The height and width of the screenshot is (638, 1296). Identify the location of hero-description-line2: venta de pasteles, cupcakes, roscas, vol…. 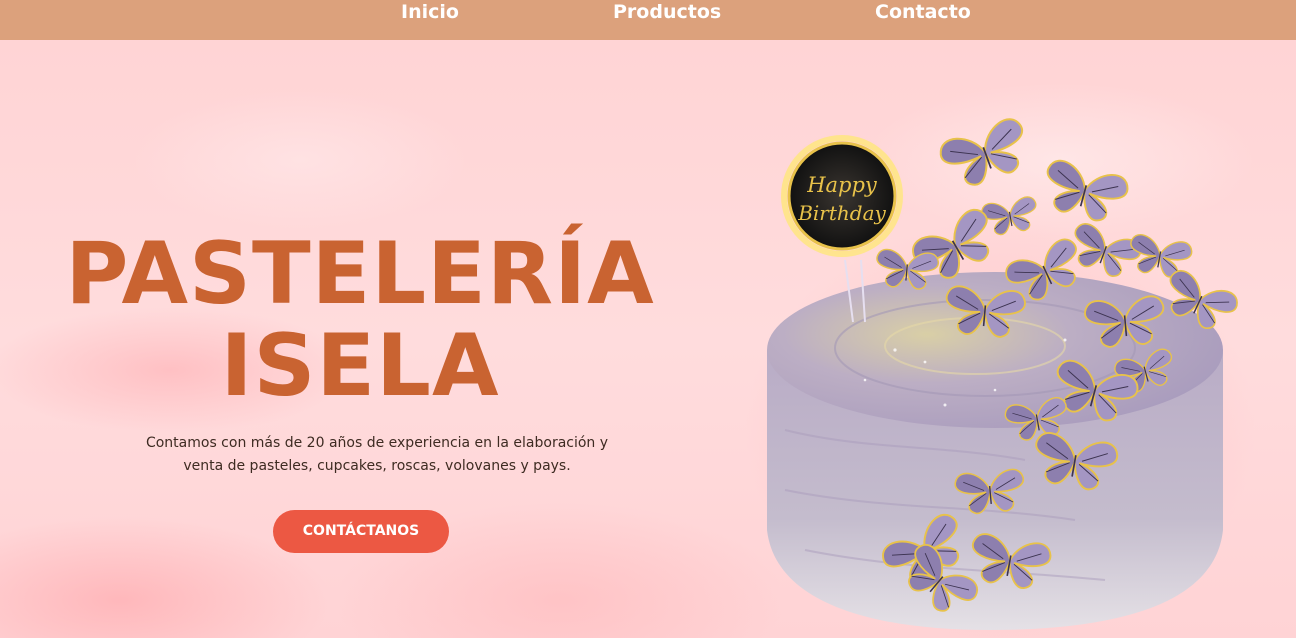
(377, 466).